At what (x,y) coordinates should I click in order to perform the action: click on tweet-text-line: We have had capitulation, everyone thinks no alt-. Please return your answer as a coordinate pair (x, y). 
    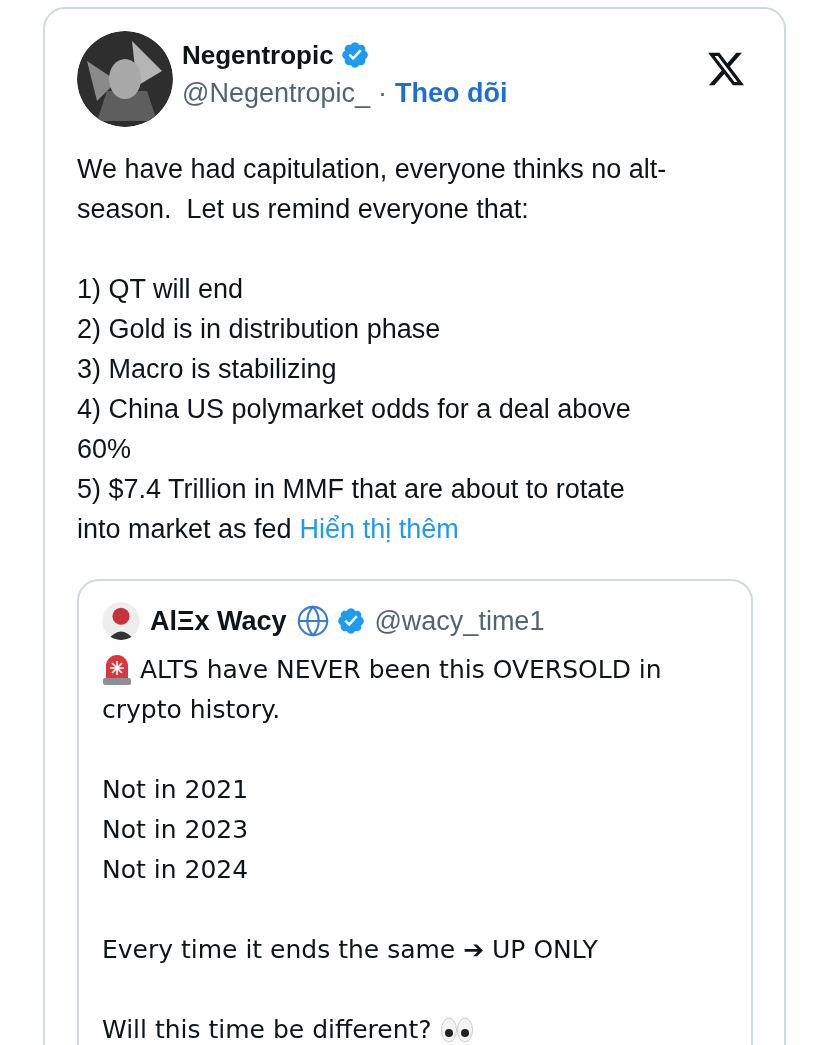
    Looking at the image, I should click on (372, 169).